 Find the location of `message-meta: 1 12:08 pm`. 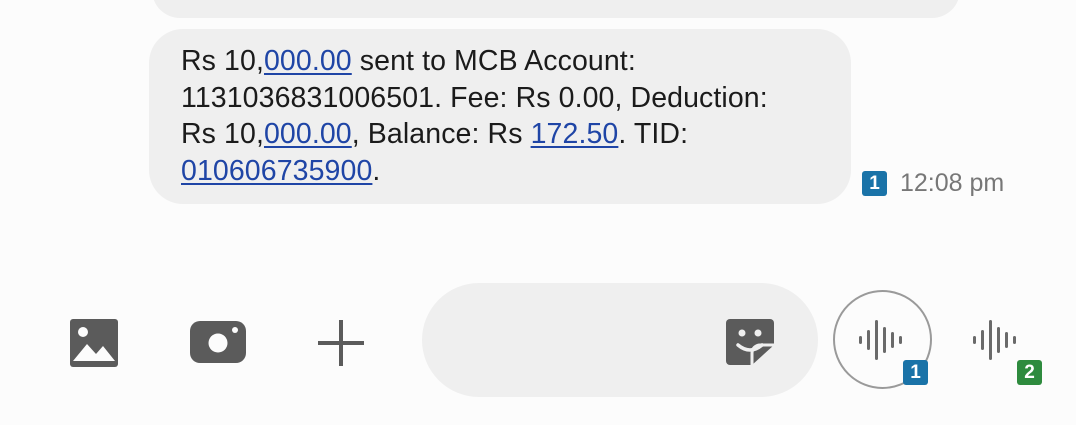

message-meta: 1 12:08 pm is located at coordinates (933, 183).